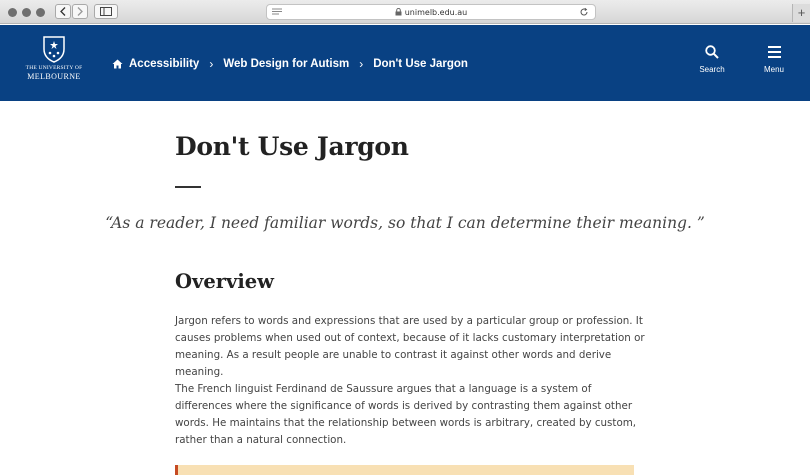 This screenshot has height=475, width=810. What do you see at coordinates (773, 69) in the screenshot?
I see `menu-label: Menu` at bounding box center [773, 69].